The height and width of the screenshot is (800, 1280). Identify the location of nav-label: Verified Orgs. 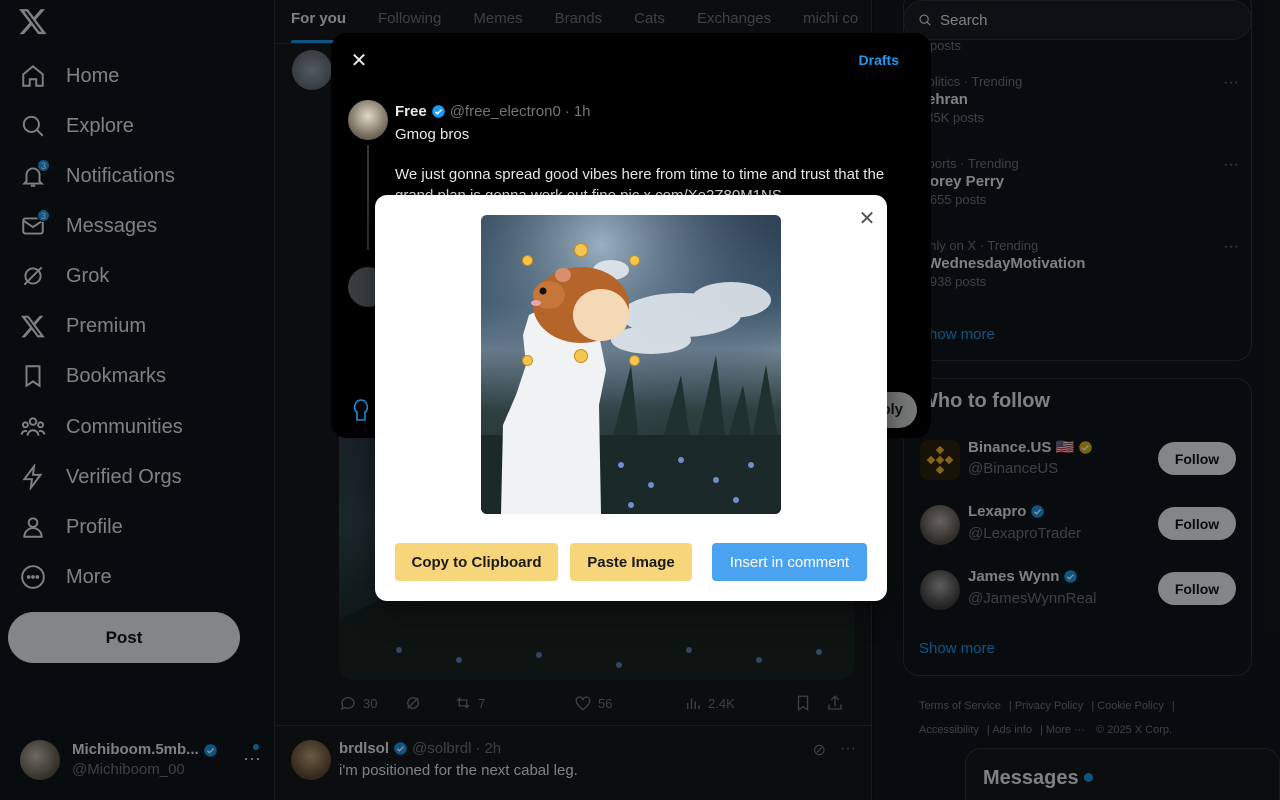
(124, 476).